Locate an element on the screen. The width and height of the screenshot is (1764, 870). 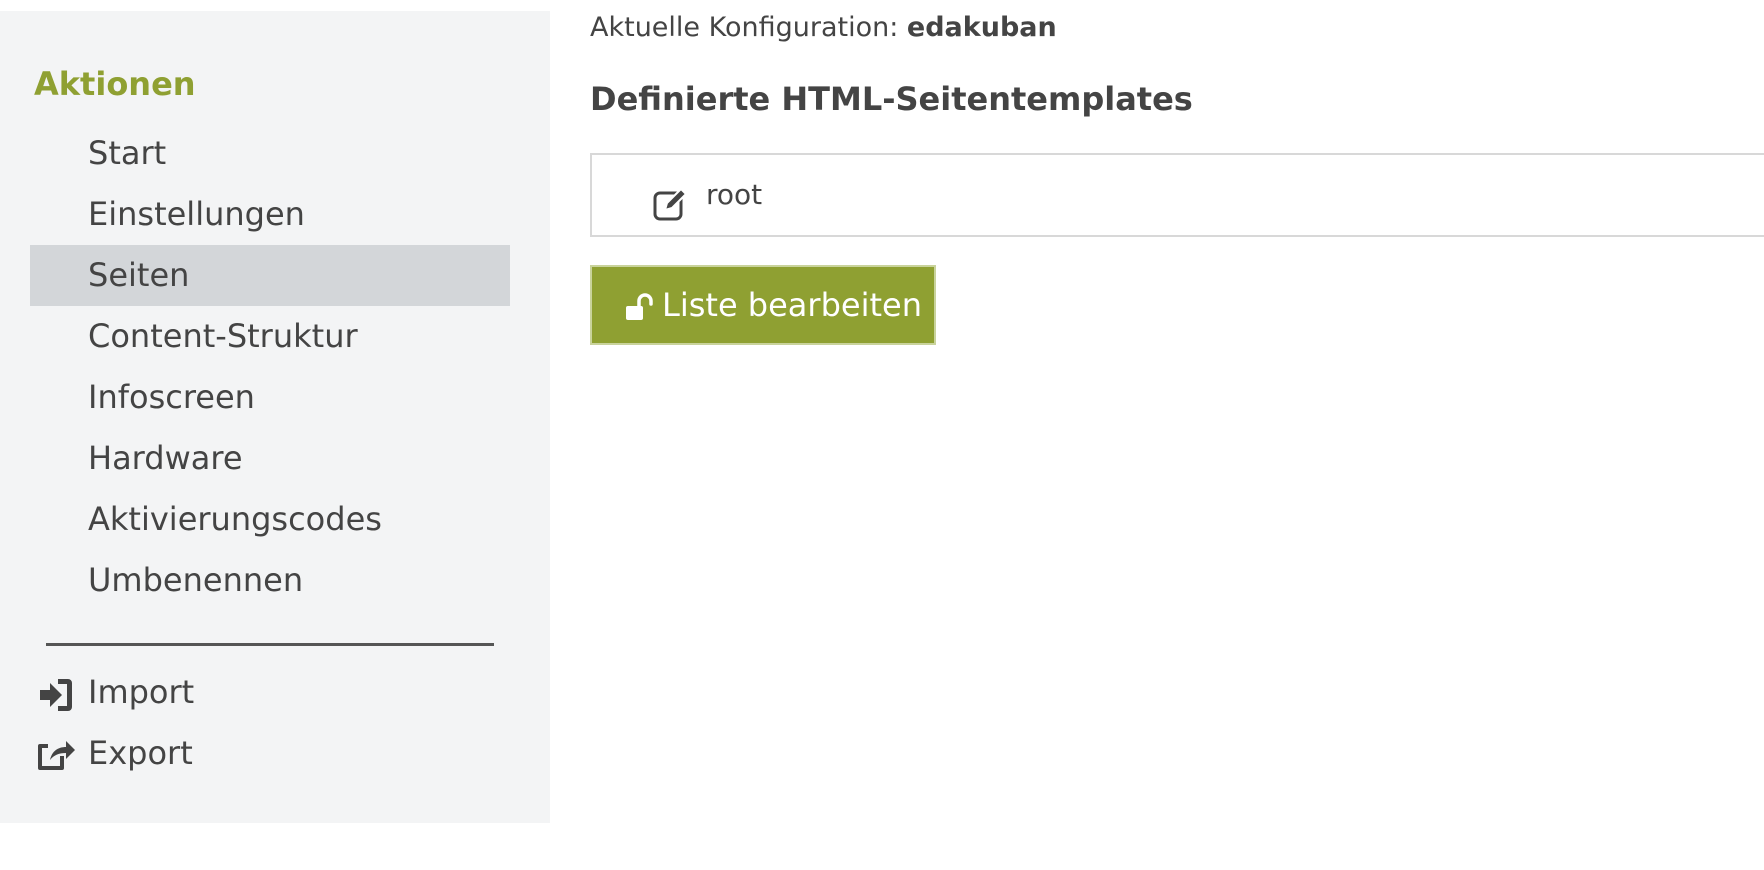
sidebar-item-seiten: Seiten is located at coordinates (270, 275).